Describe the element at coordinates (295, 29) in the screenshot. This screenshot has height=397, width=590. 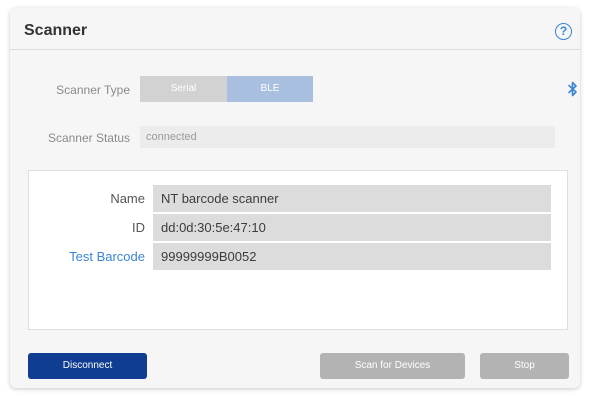
I see `card-header: Scanner ?` at that location.